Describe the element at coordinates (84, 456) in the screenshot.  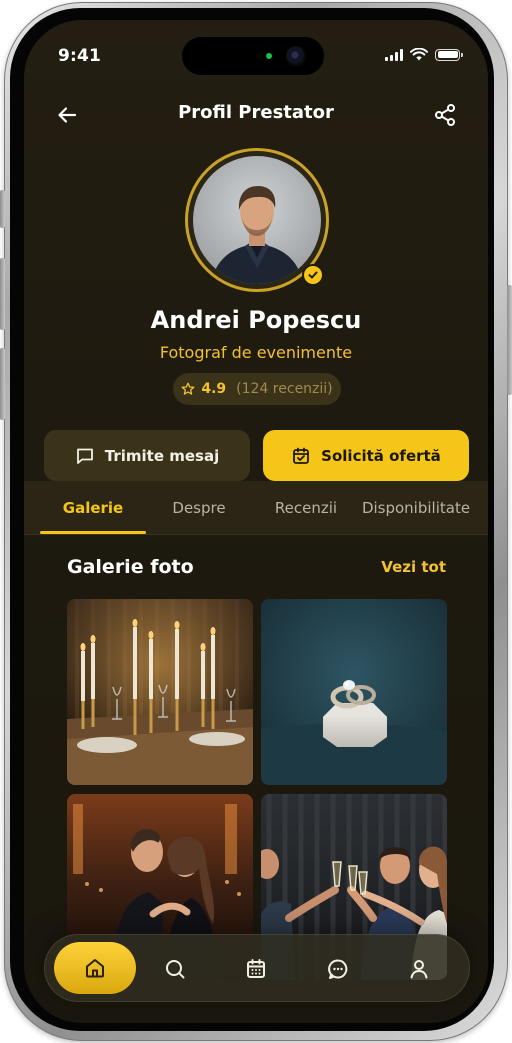
I see `message-square-icon` at that location.